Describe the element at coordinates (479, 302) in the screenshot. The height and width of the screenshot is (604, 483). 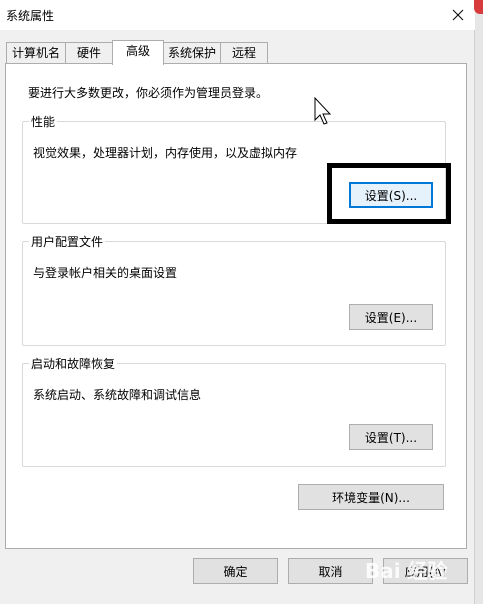
I see `background-window-edge` at that location.